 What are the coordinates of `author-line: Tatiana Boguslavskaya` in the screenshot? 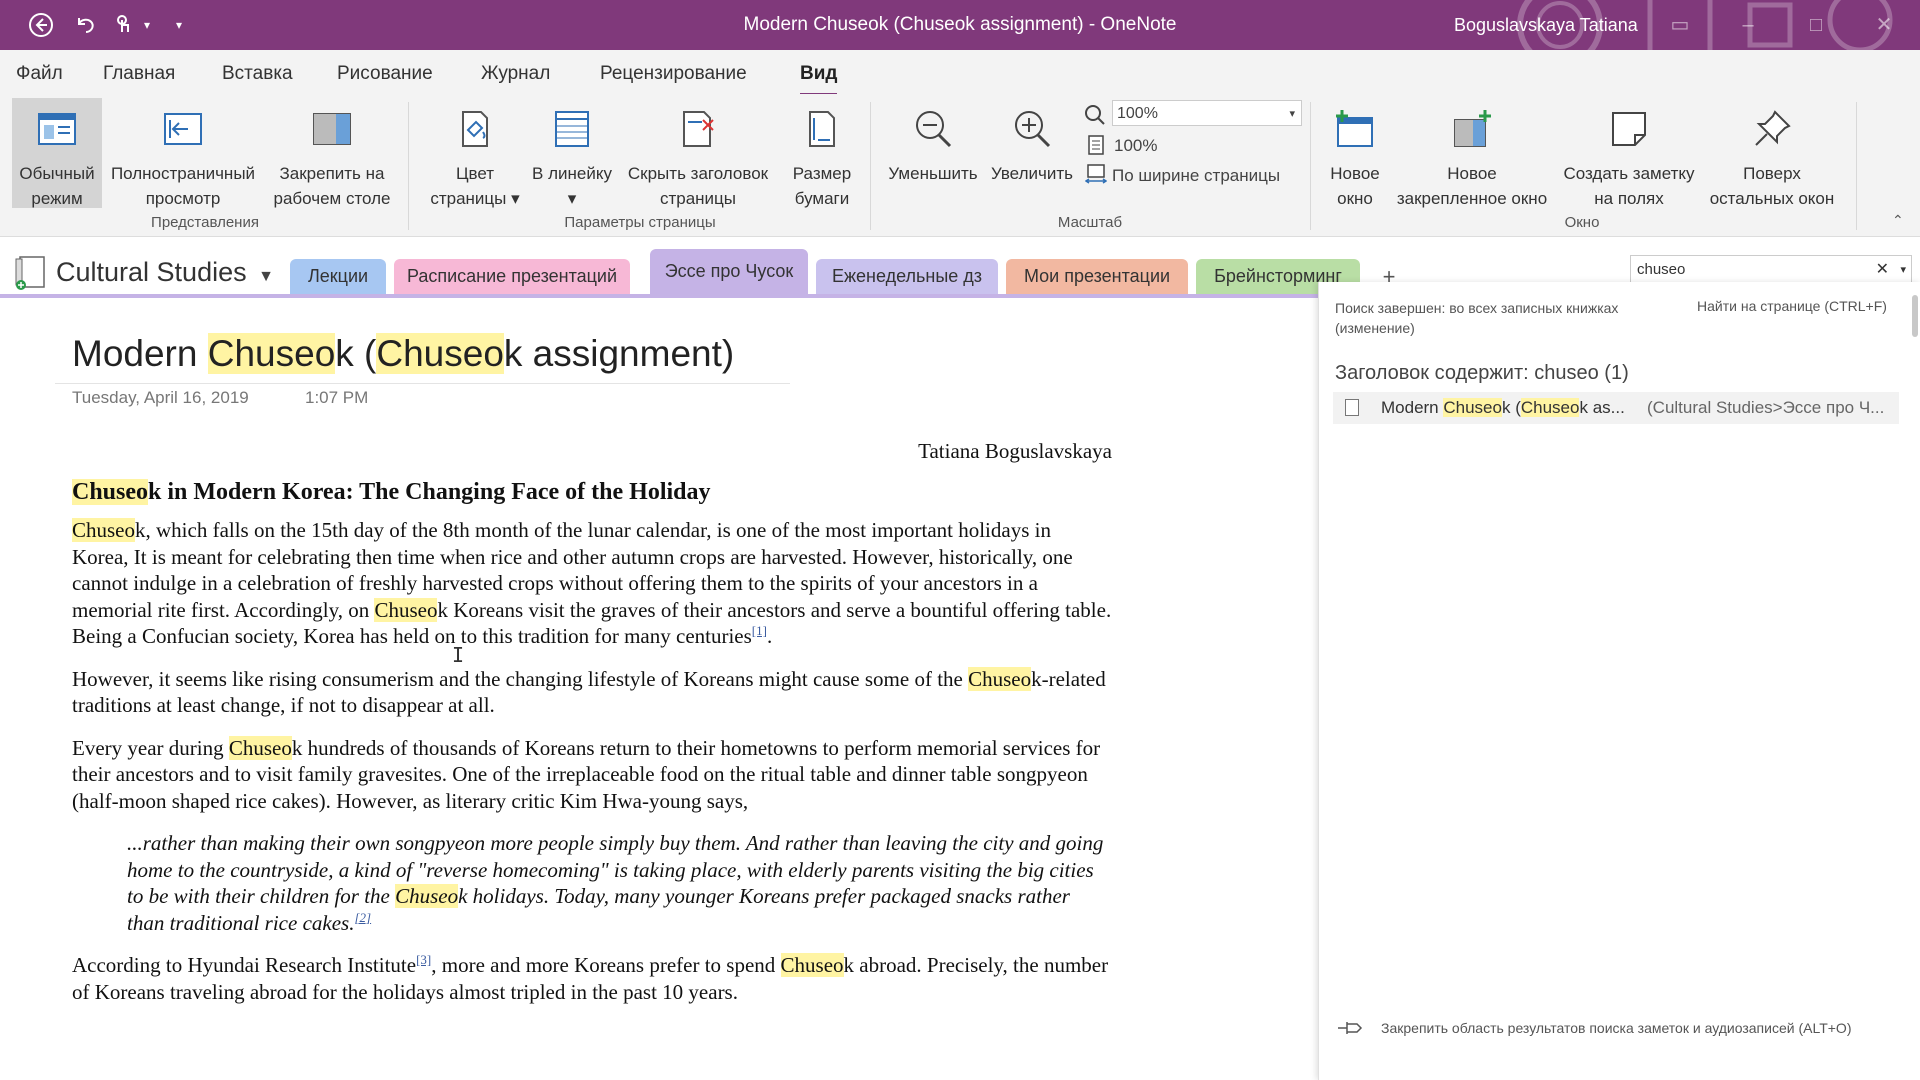 It's located at (1015, 451).